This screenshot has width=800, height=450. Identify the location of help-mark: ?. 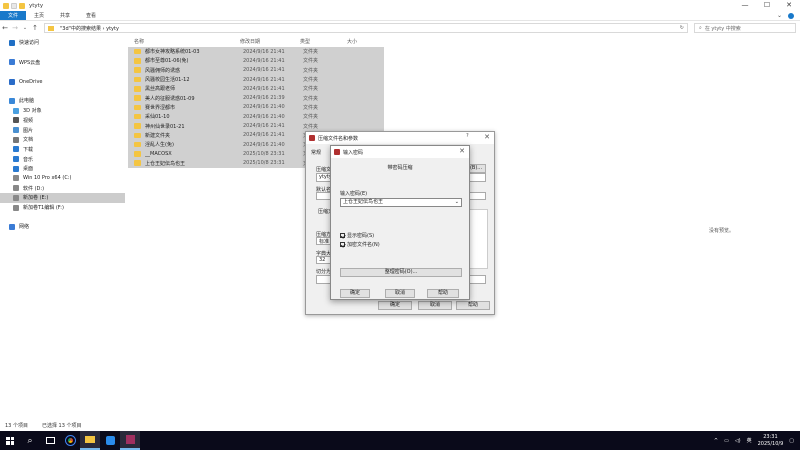
(467, 136).